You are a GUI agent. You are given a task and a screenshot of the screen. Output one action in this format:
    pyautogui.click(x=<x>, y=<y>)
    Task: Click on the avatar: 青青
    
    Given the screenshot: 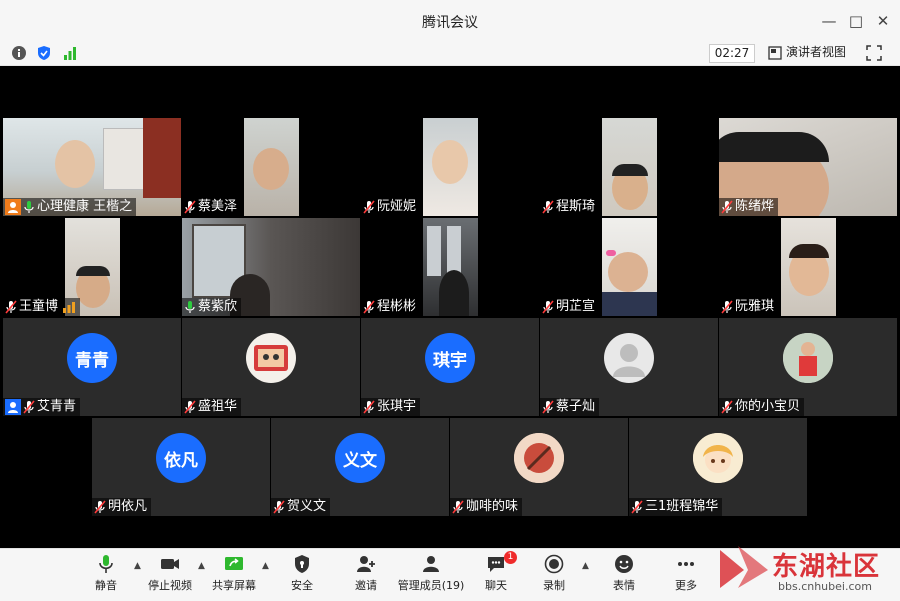 What is the action you would take?
    pyautogui.click(x=92, y=358)
    